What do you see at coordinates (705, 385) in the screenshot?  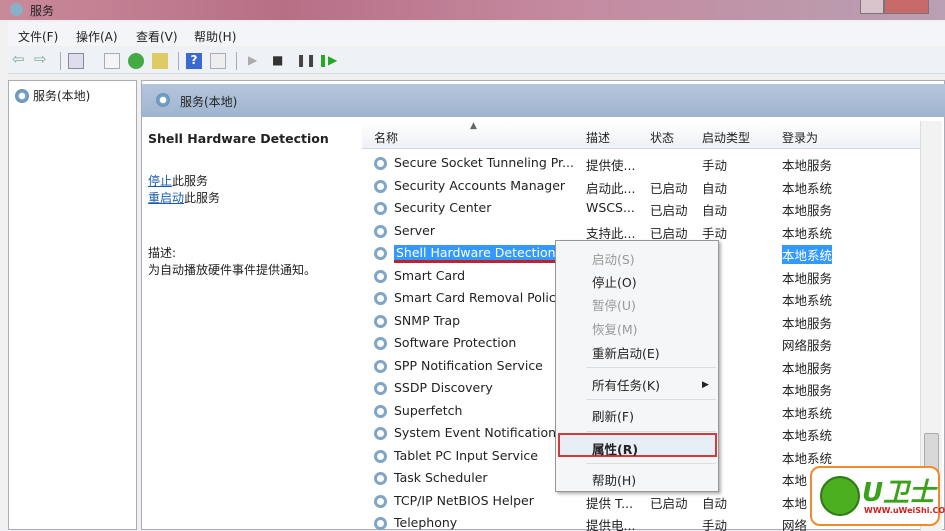 I see `submenu-arrow-icon: ▶` at bounding box center [705, 385].